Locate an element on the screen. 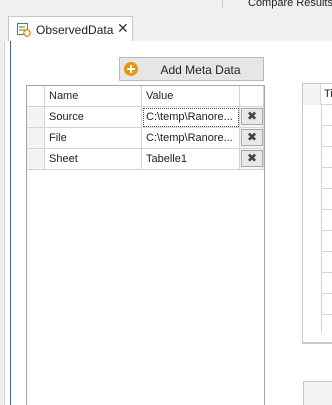 The width and height of the screenshot is (332, 405). name-cell: Source is located at coordinates (93, 117).